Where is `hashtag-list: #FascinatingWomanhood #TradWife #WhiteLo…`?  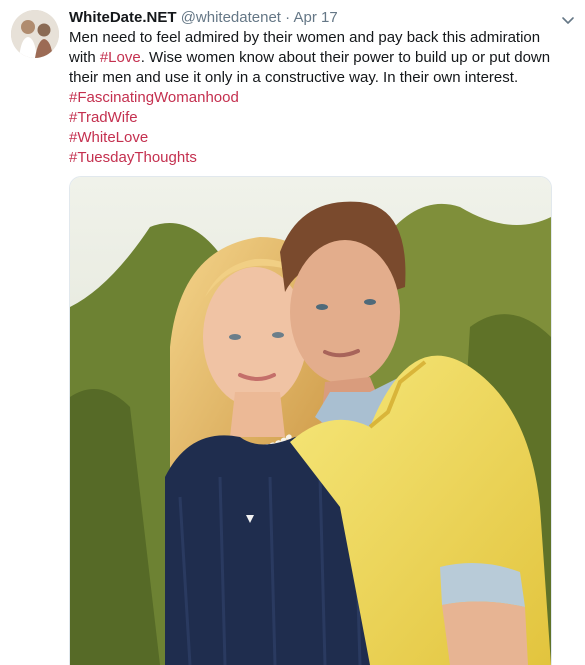
hashtag-list: #FascinatingWomanhood #TradWife #WhiteLo… is located at coordinates (154, 128).